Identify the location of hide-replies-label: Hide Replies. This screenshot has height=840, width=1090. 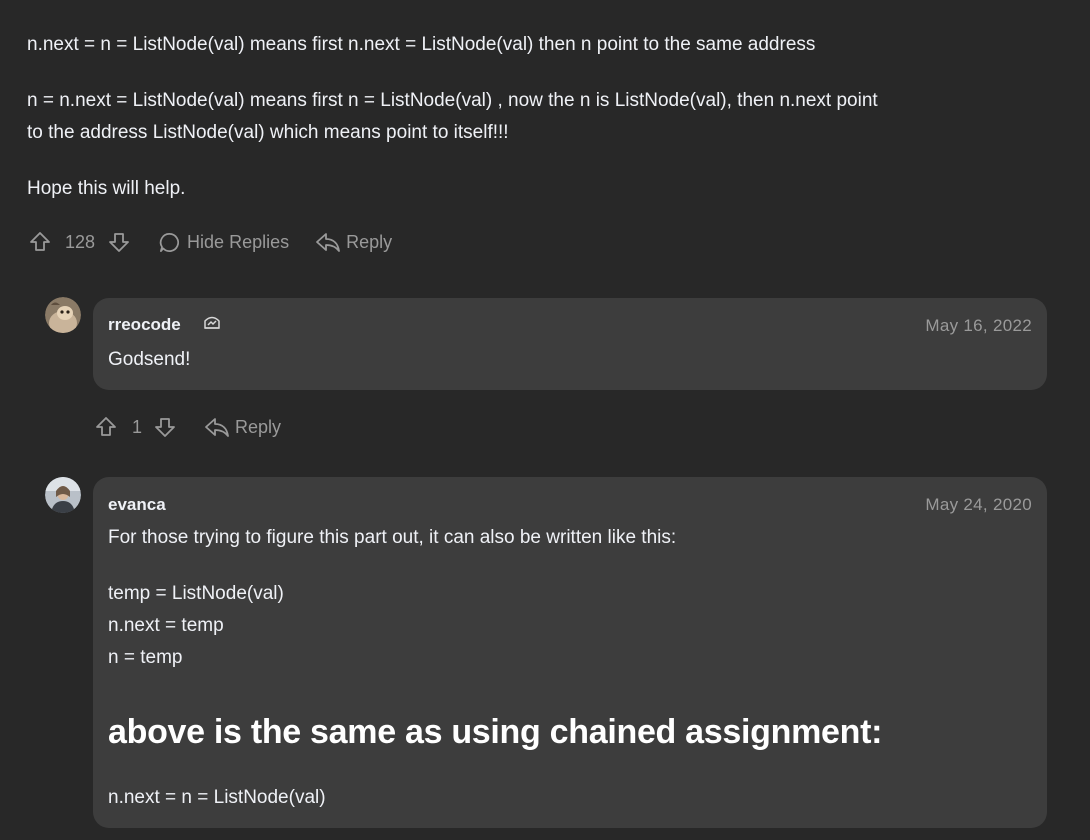
(238, 241).